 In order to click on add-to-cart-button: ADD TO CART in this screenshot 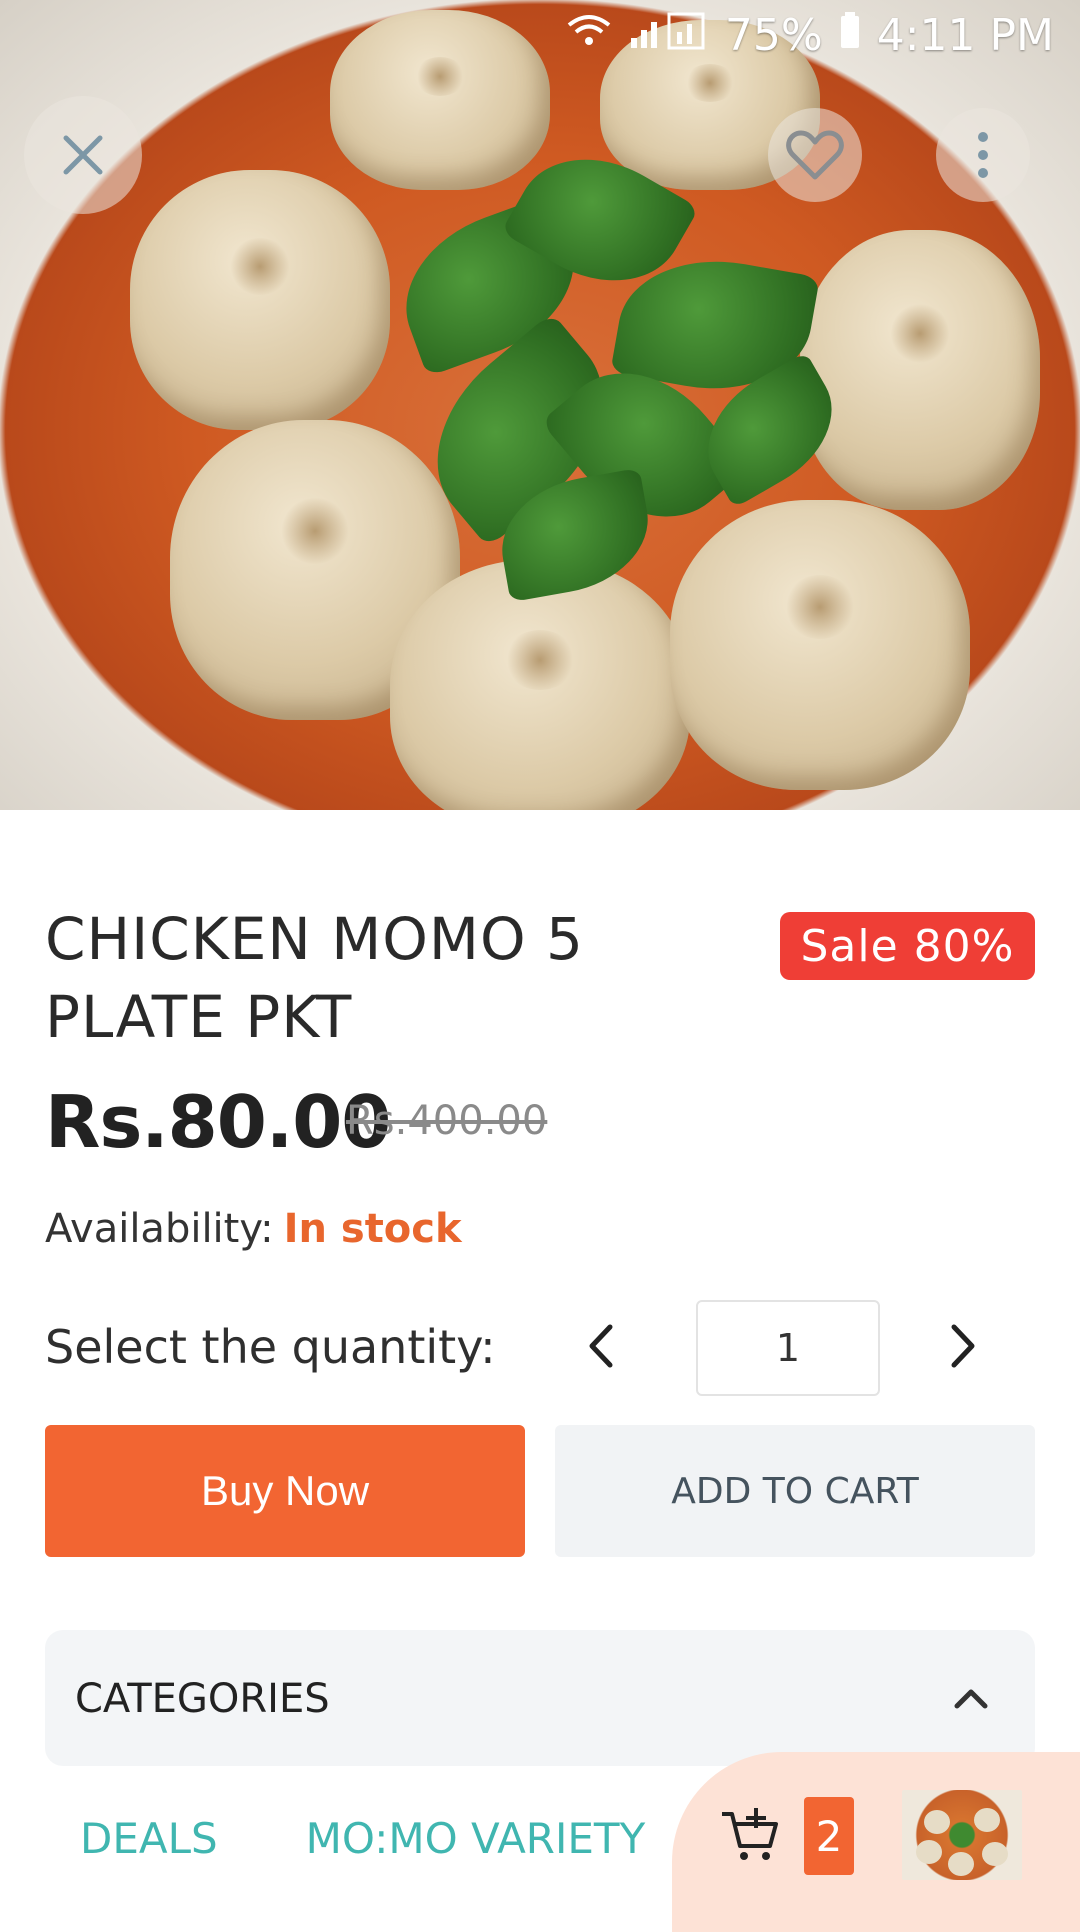, I will do `click(795, 1491)`.